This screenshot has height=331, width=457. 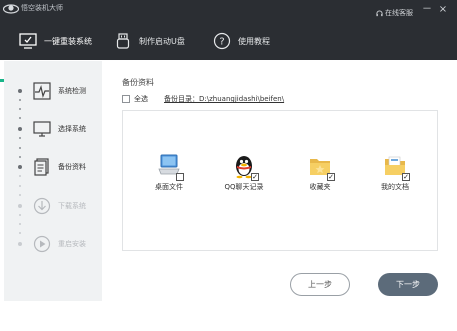 I want to click on online-service-label: 在线客服, so click(x=399, y=13).